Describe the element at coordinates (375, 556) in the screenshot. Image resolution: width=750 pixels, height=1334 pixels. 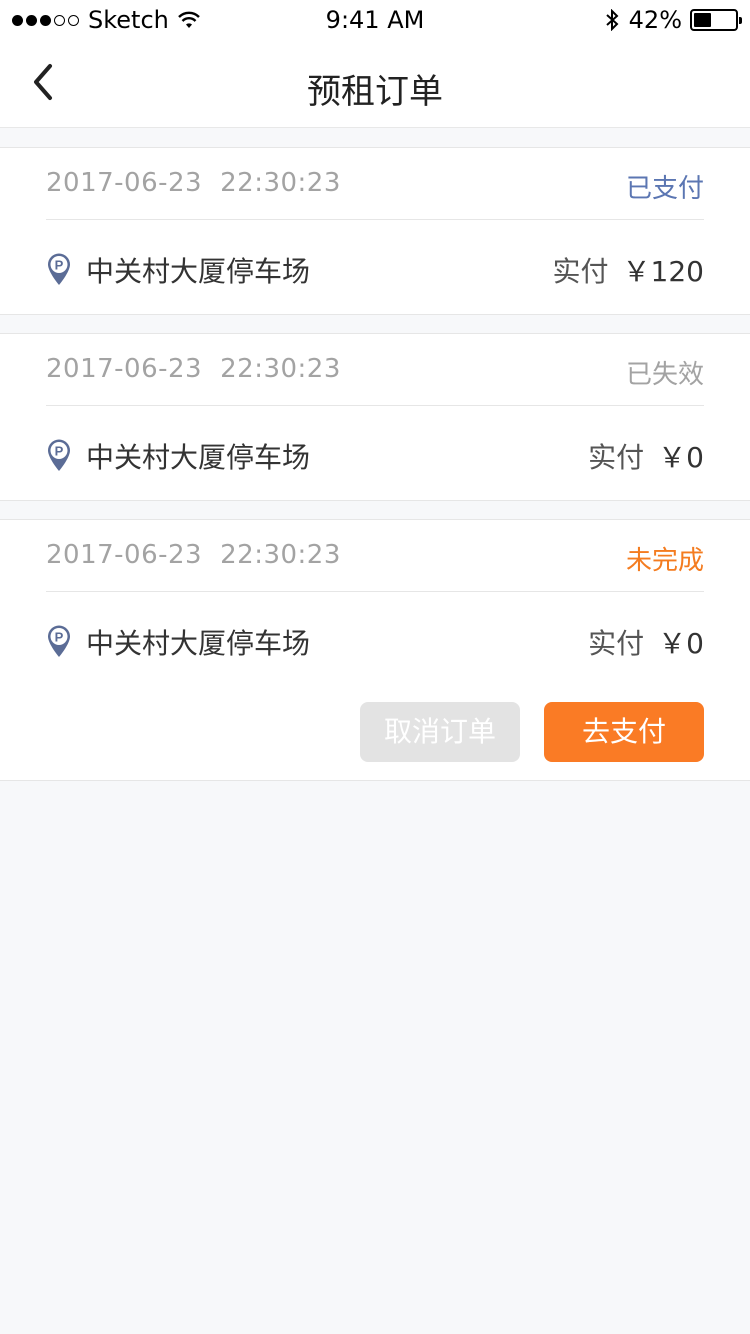
I see `order-header-row: 2017-06-23 22:30:23 未完成` at that location.